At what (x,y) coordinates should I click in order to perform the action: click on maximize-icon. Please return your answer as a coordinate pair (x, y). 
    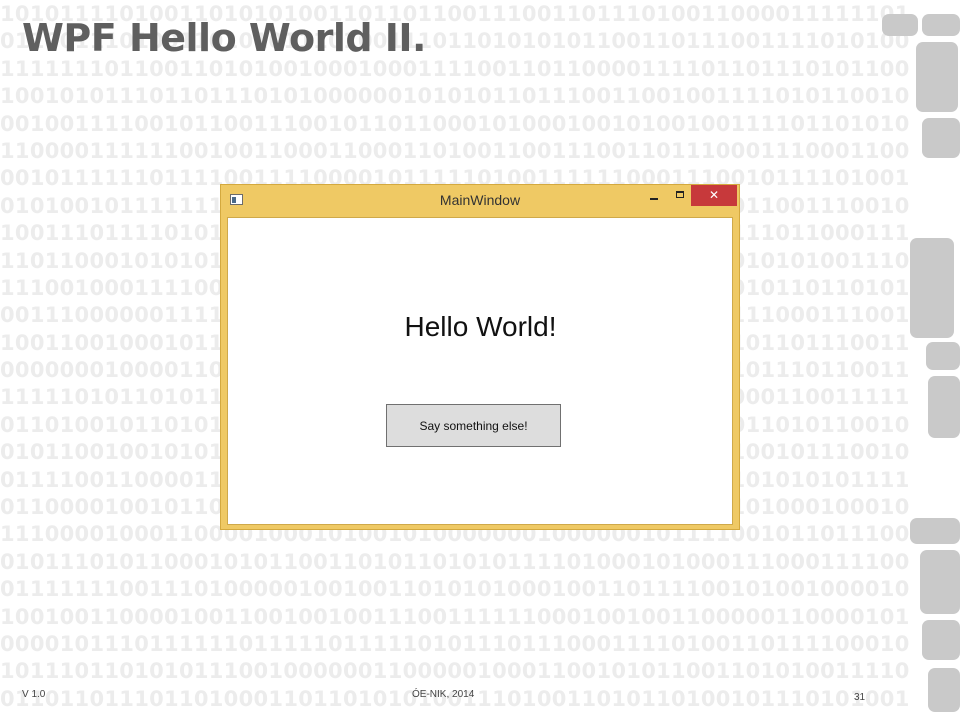
    Looking at the image, I should click on (680, 194).